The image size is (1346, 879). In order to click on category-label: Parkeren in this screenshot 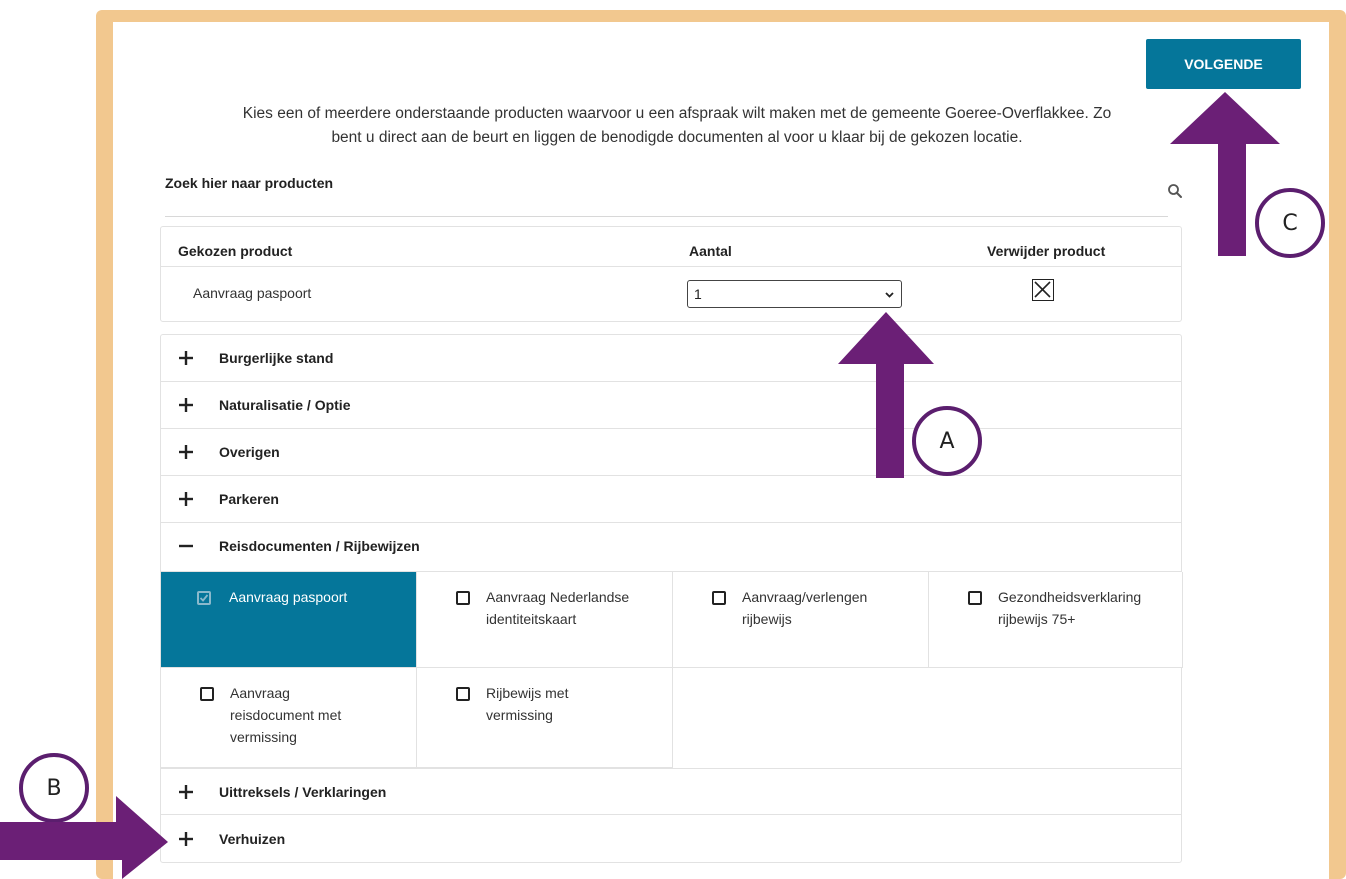, I will do `click(249, 499)`.